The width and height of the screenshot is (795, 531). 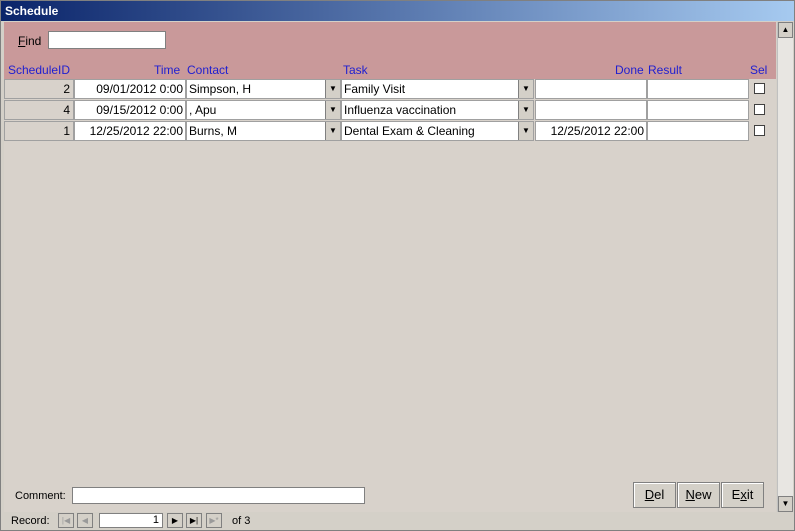 What do you see at coordinates (629, 70) in the screenshot?
I see `column-header-done: Done` at bounding box center [629, 70].